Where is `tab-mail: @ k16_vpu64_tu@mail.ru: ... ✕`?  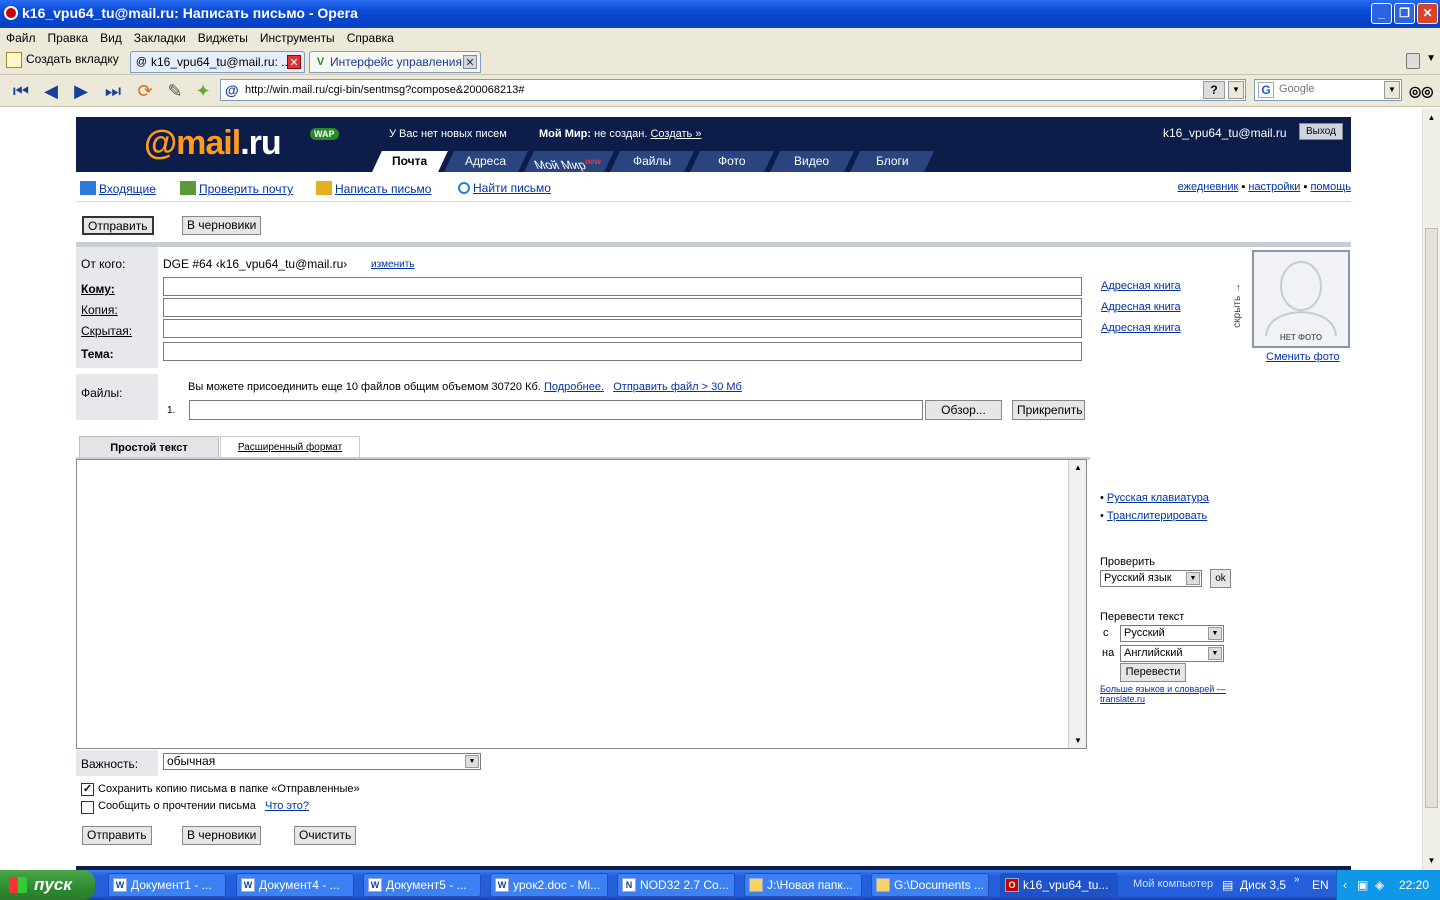
tab-mail: @ k16_vpu64_tu@mail.ru: ... ✕ is located at coordinates (217, 62).